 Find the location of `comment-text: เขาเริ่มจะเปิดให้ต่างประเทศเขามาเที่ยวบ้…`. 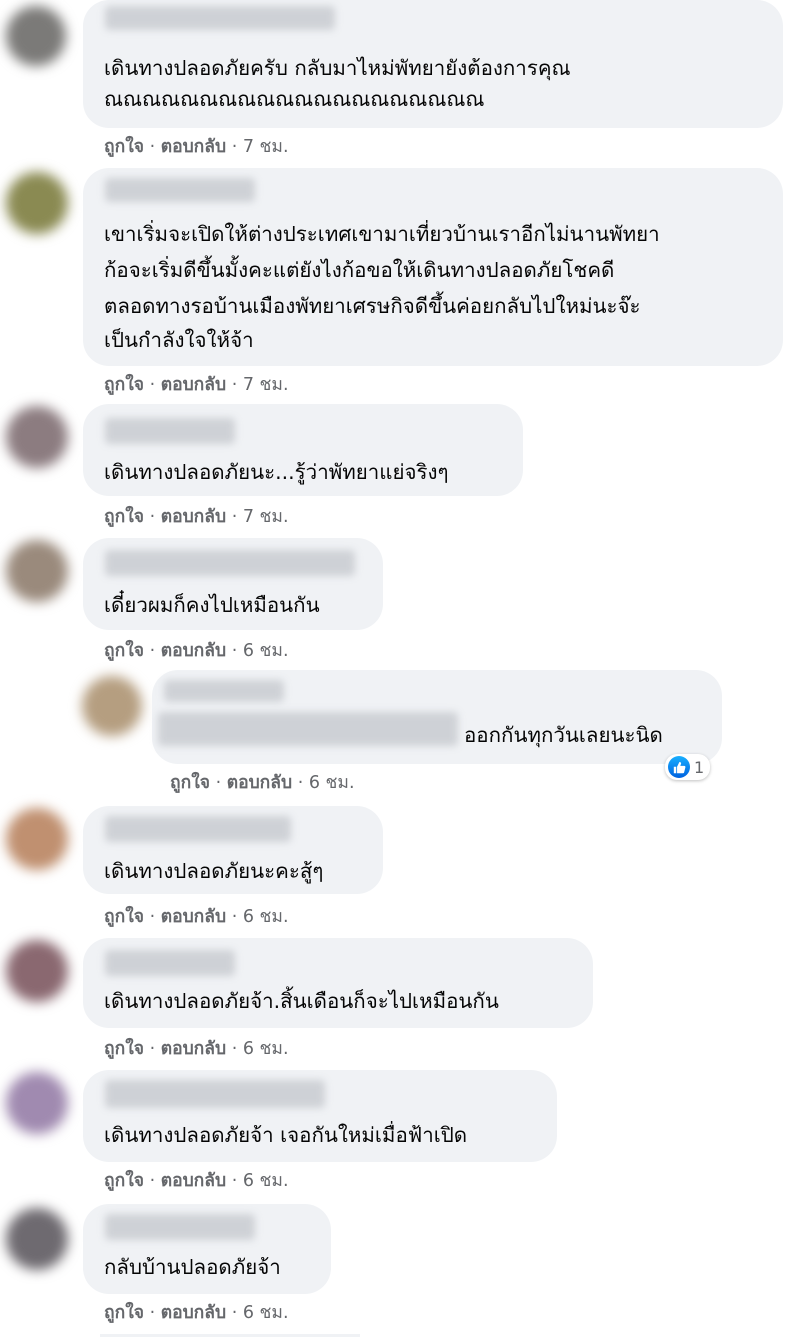

comment-text: เขาเริ่มจะเปิดให้ต่างประเทศเขามาเที่ยวบ้… is located at coordinates (382, 234).